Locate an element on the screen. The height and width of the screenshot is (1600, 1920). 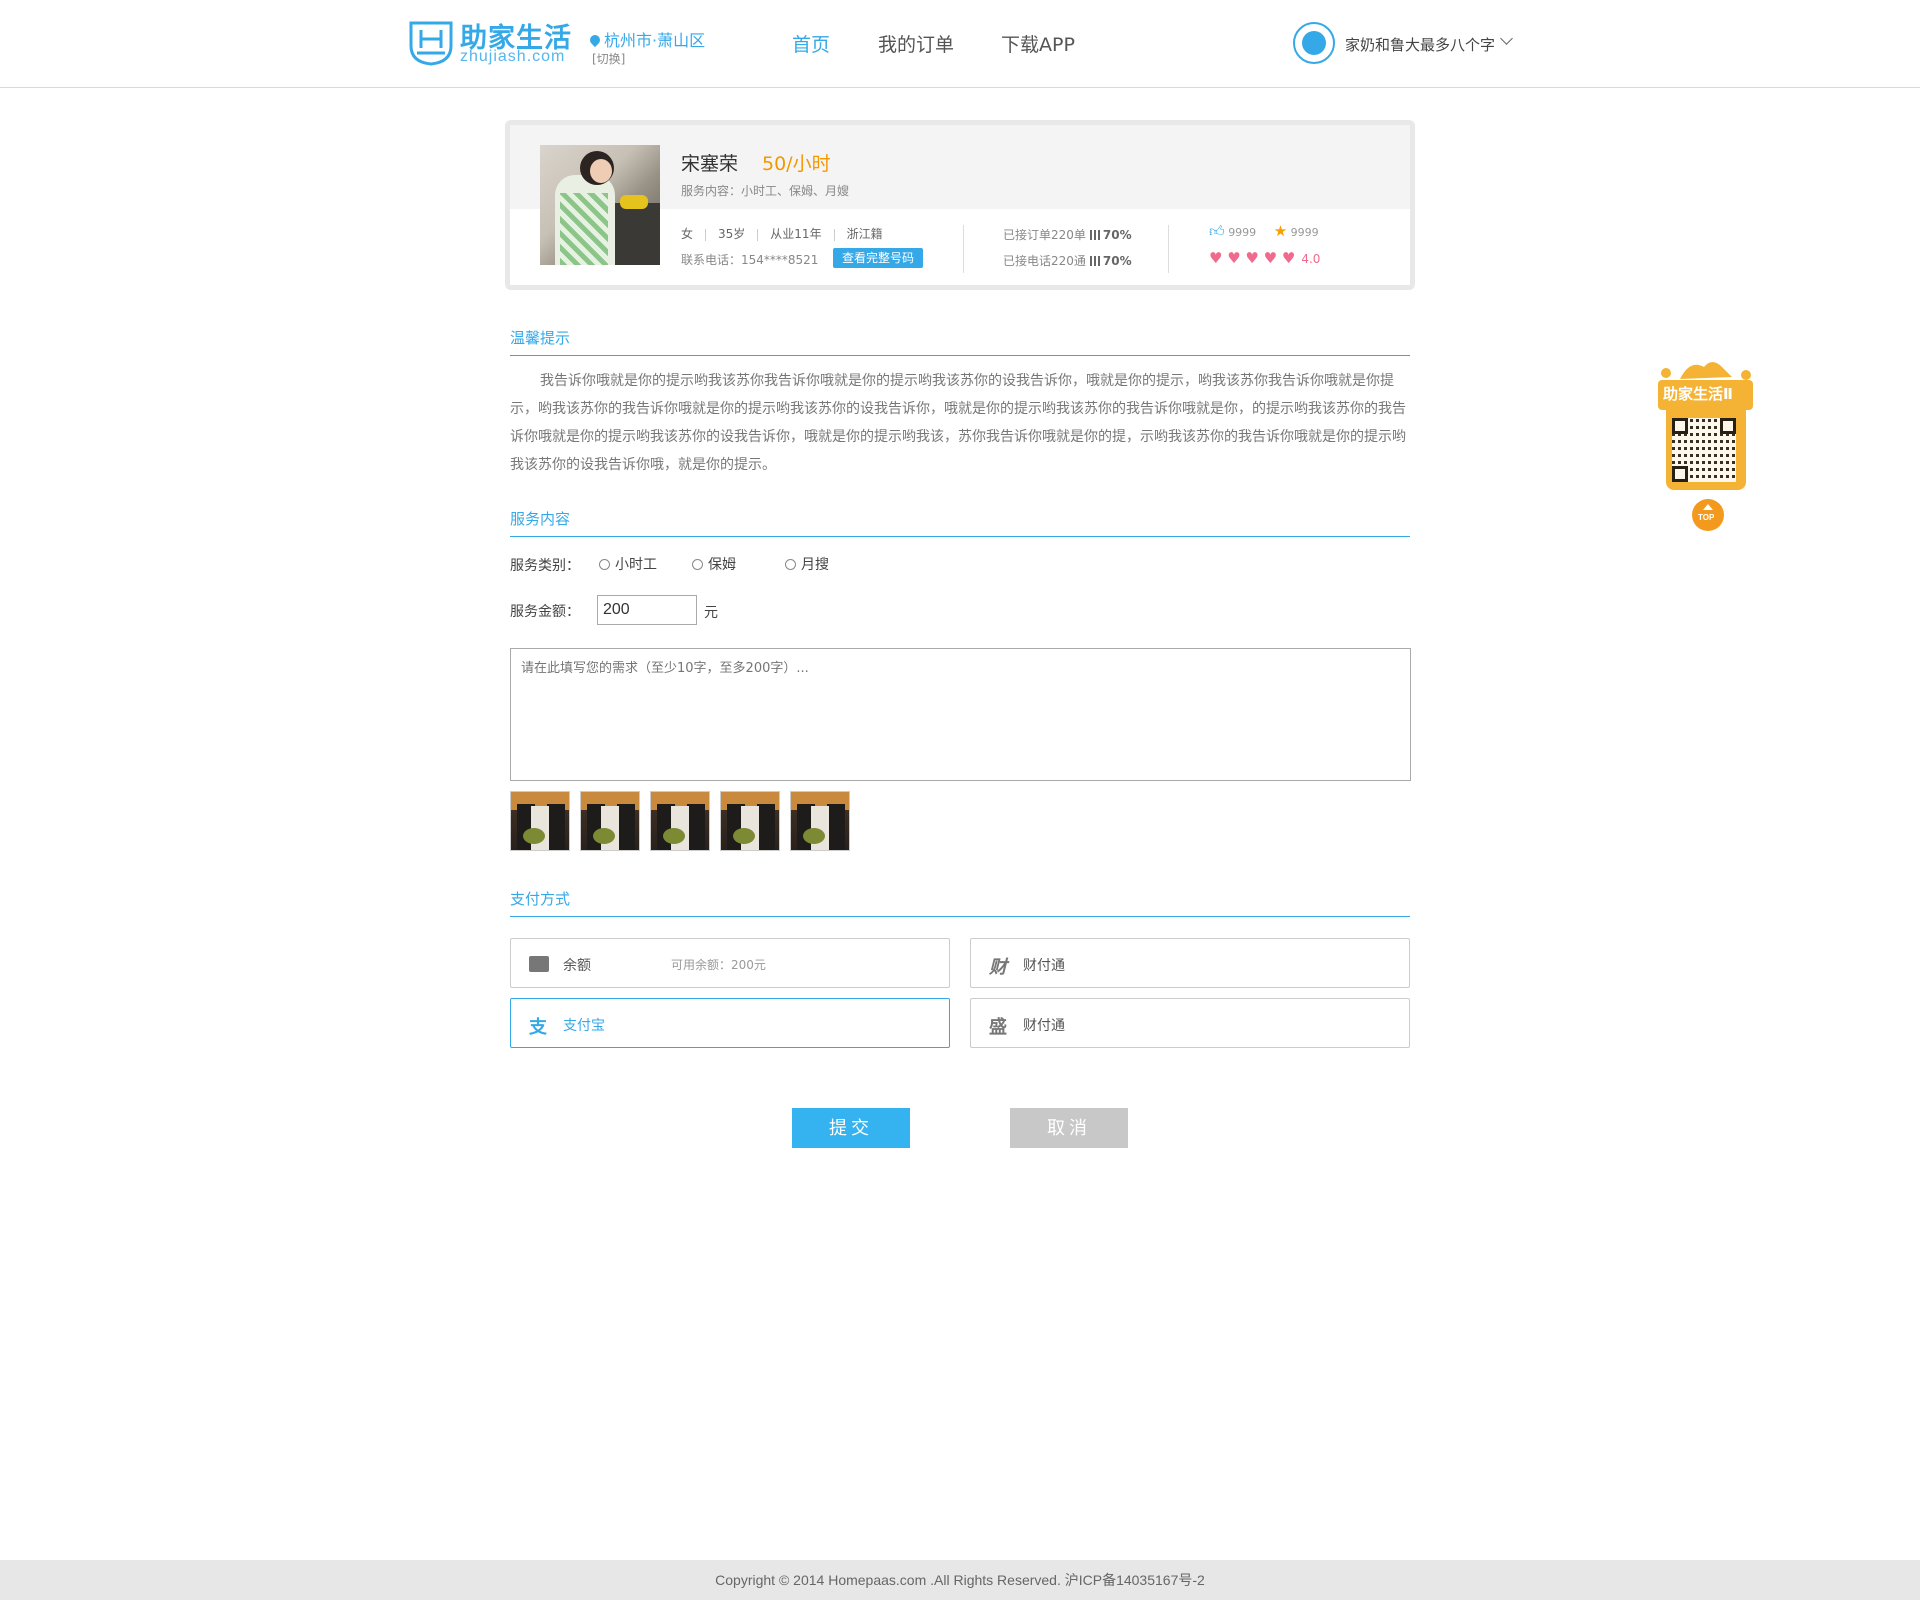
service-amount-label: 服务金额： is located at coordinates (545, 612).